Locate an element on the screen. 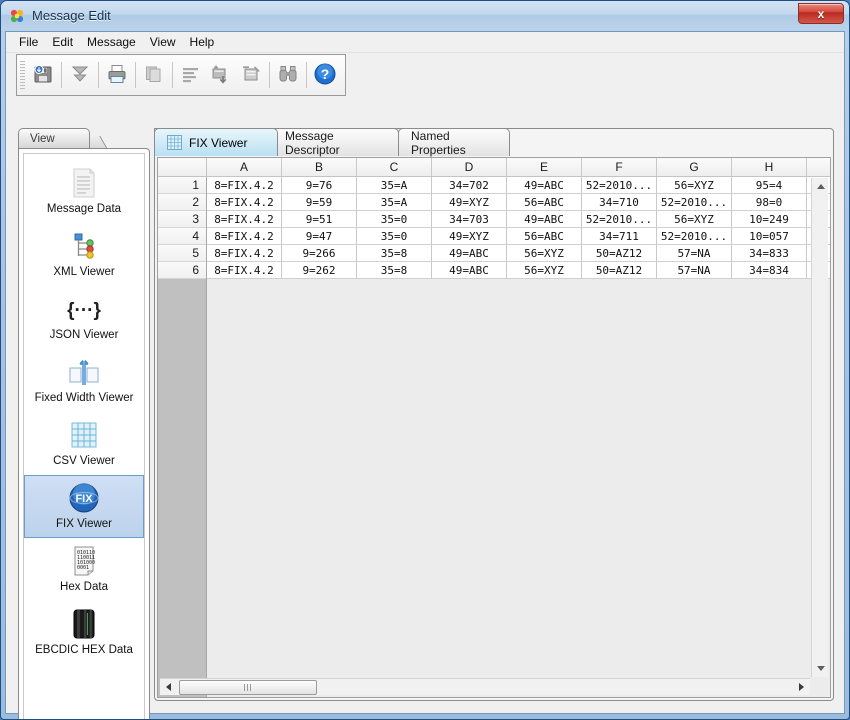  toolbar-grip is located at coordinates (22, 75).